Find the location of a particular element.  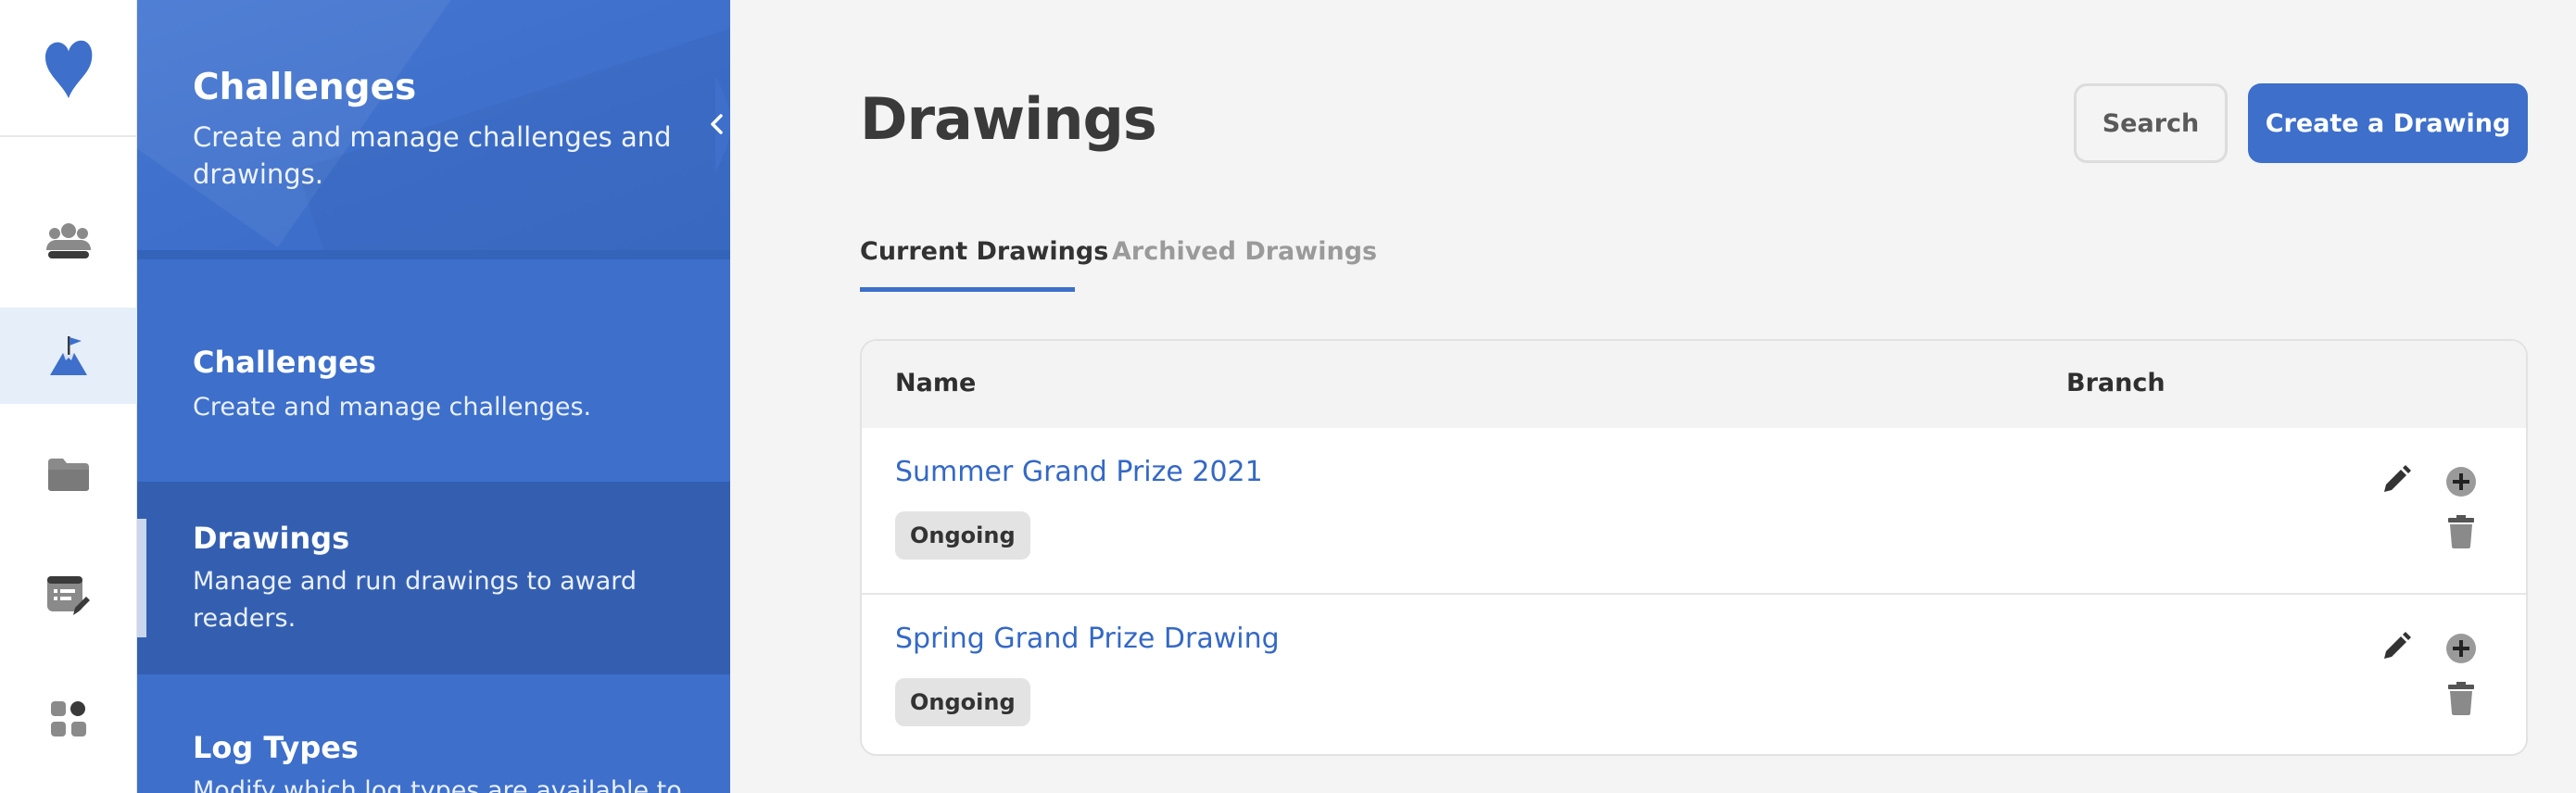

icon-rail is located at coordinates (68, 396).